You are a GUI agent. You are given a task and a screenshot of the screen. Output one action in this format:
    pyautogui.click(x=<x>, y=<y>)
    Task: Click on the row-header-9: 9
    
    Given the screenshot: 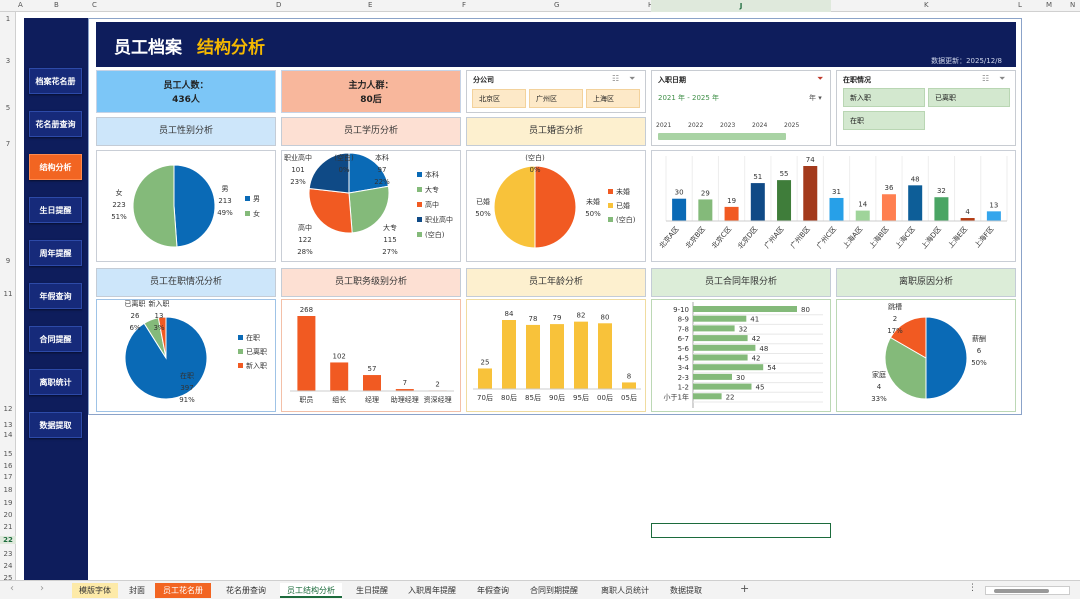 What is the action you would take?
    pyautogui.click(x=8, y=261)
    